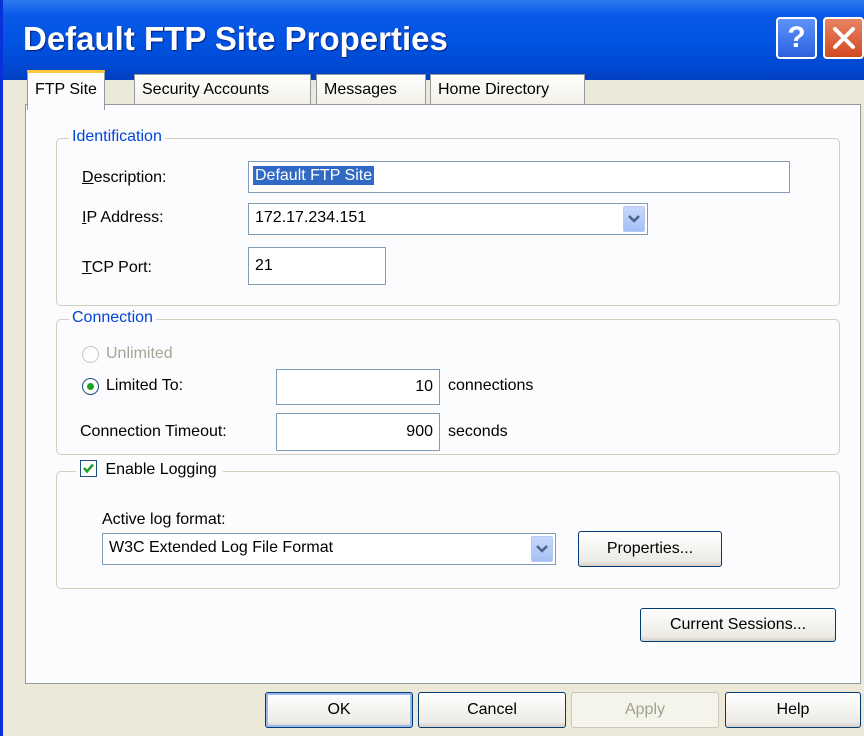 This screenshot has height=736, width=864. I want to click on logging-group, so click(448, 530).